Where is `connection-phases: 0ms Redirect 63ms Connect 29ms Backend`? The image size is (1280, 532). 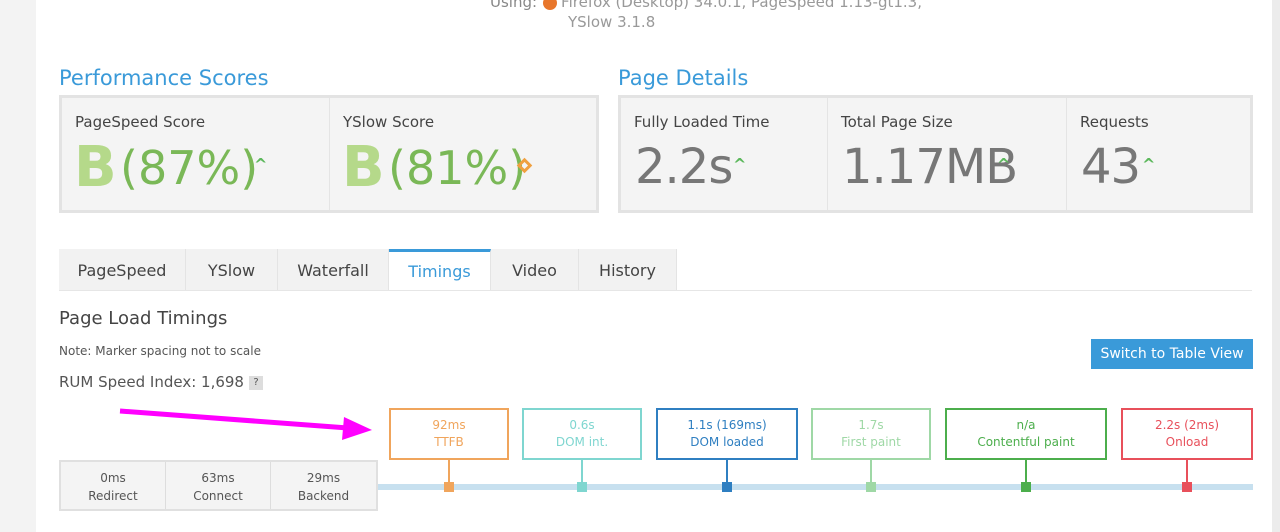
connection-phases: 0ms Redirect 63ms Connect 29ms Backend is located at coordinates (218, 485).